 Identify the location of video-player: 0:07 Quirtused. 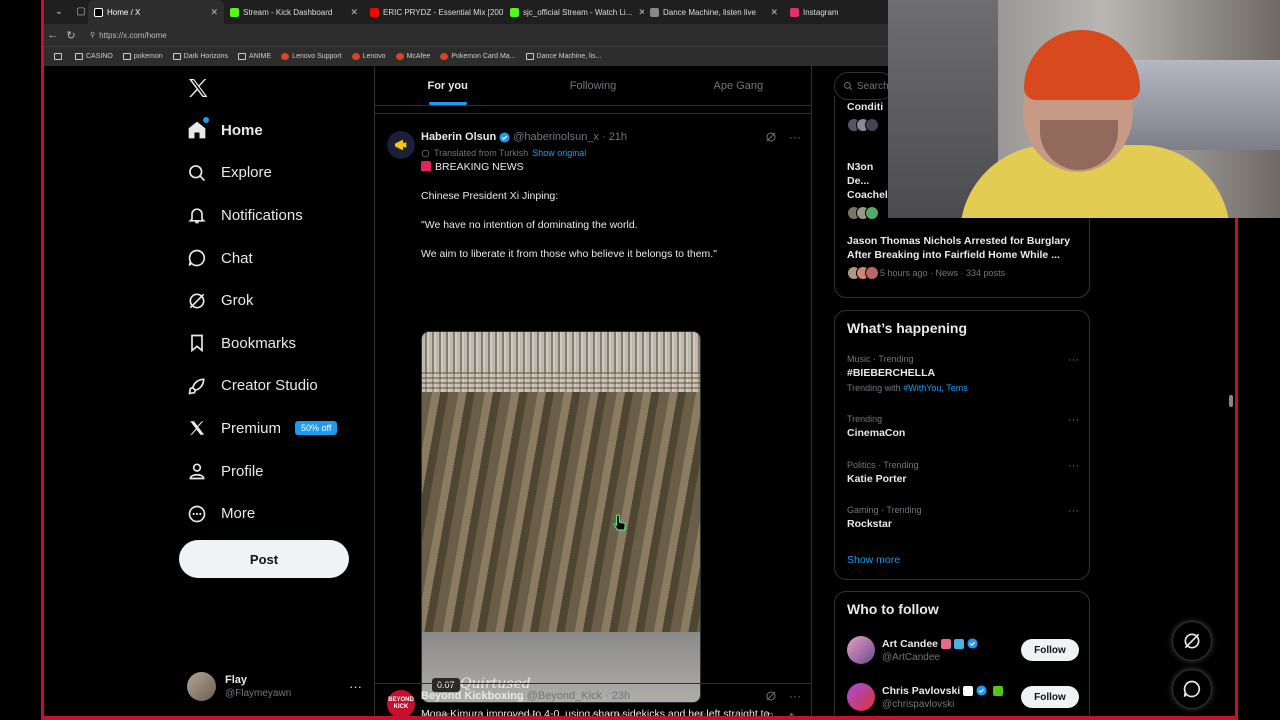
(561, 517).